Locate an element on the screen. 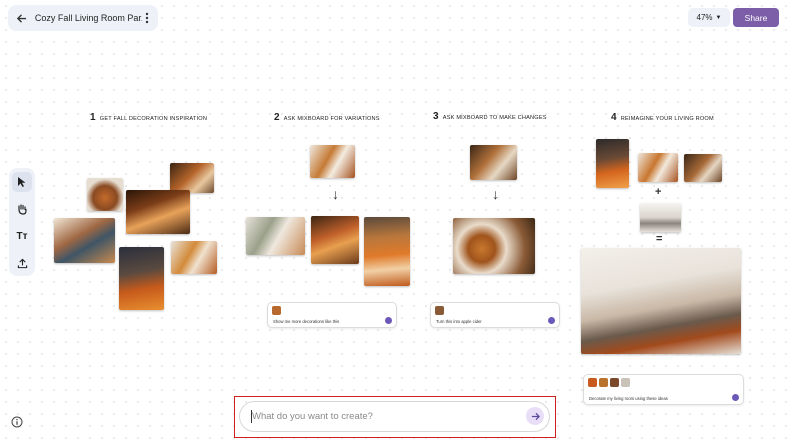  equals-icon: = is located at coordinates (659, 239).